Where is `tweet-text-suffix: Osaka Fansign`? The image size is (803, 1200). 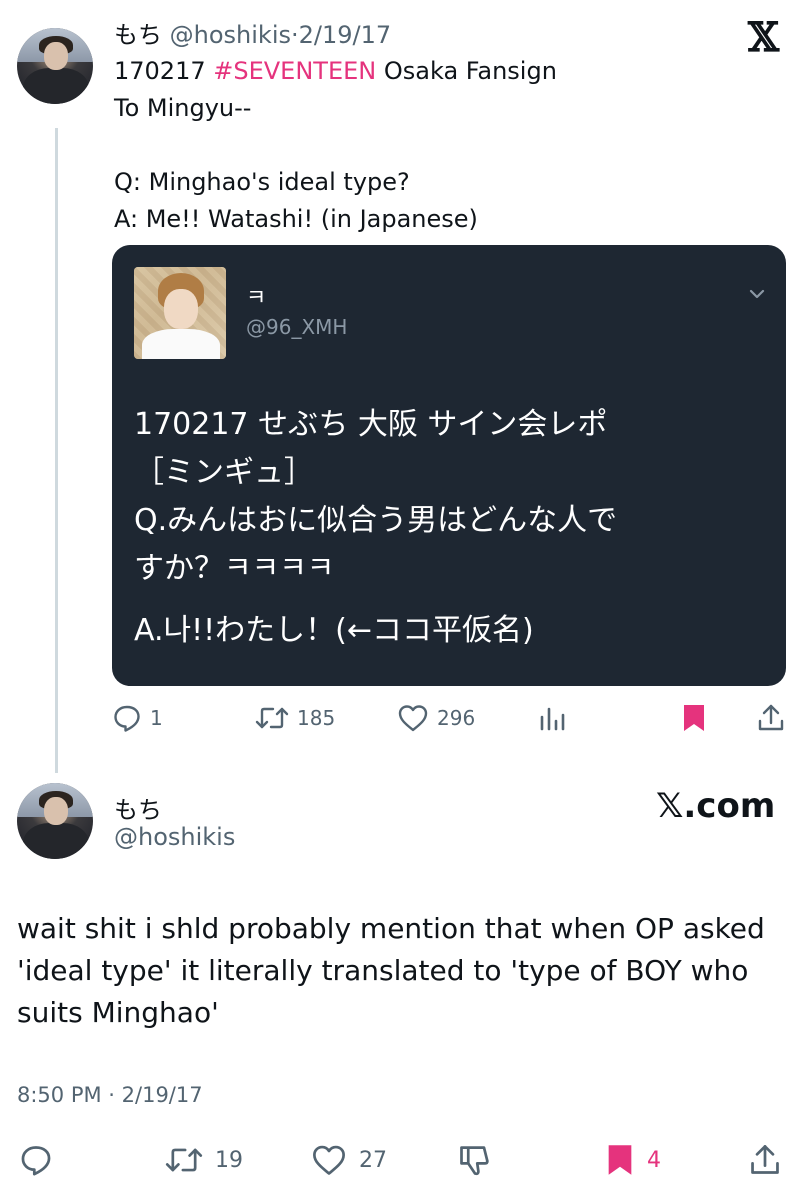
tweet-text-suffix: Osaka Fansign is located at coordinates (466, 71).